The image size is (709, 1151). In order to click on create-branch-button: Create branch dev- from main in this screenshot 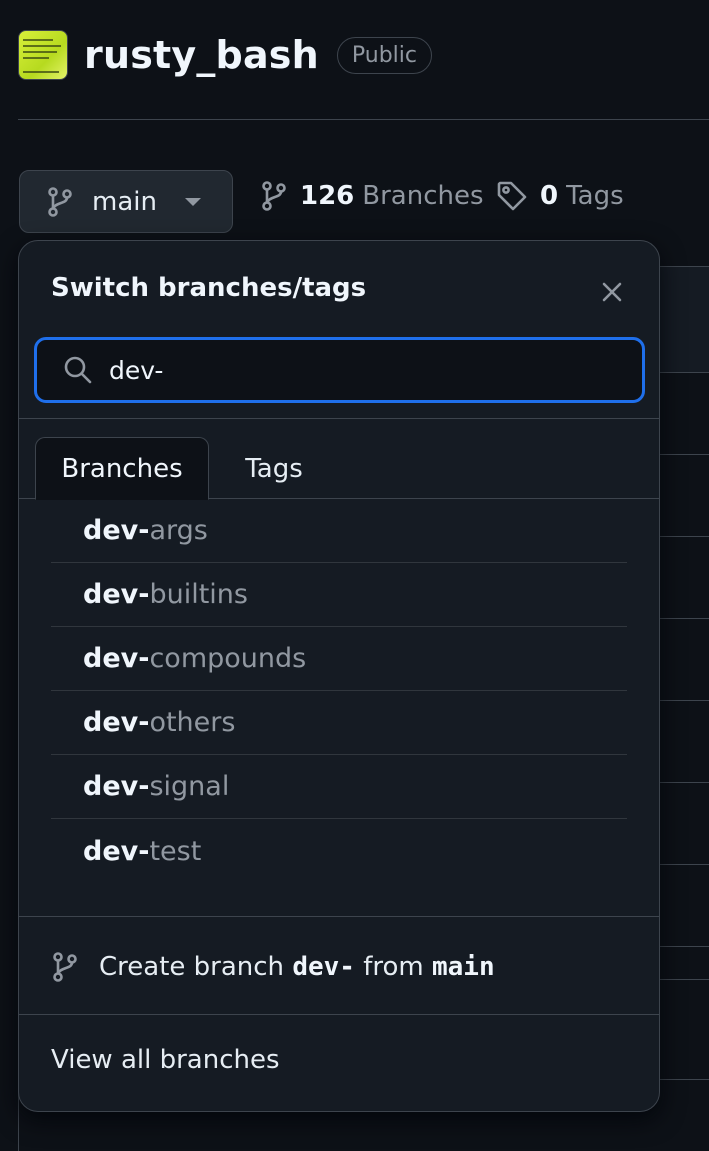, I will do `click(273, 967)`.